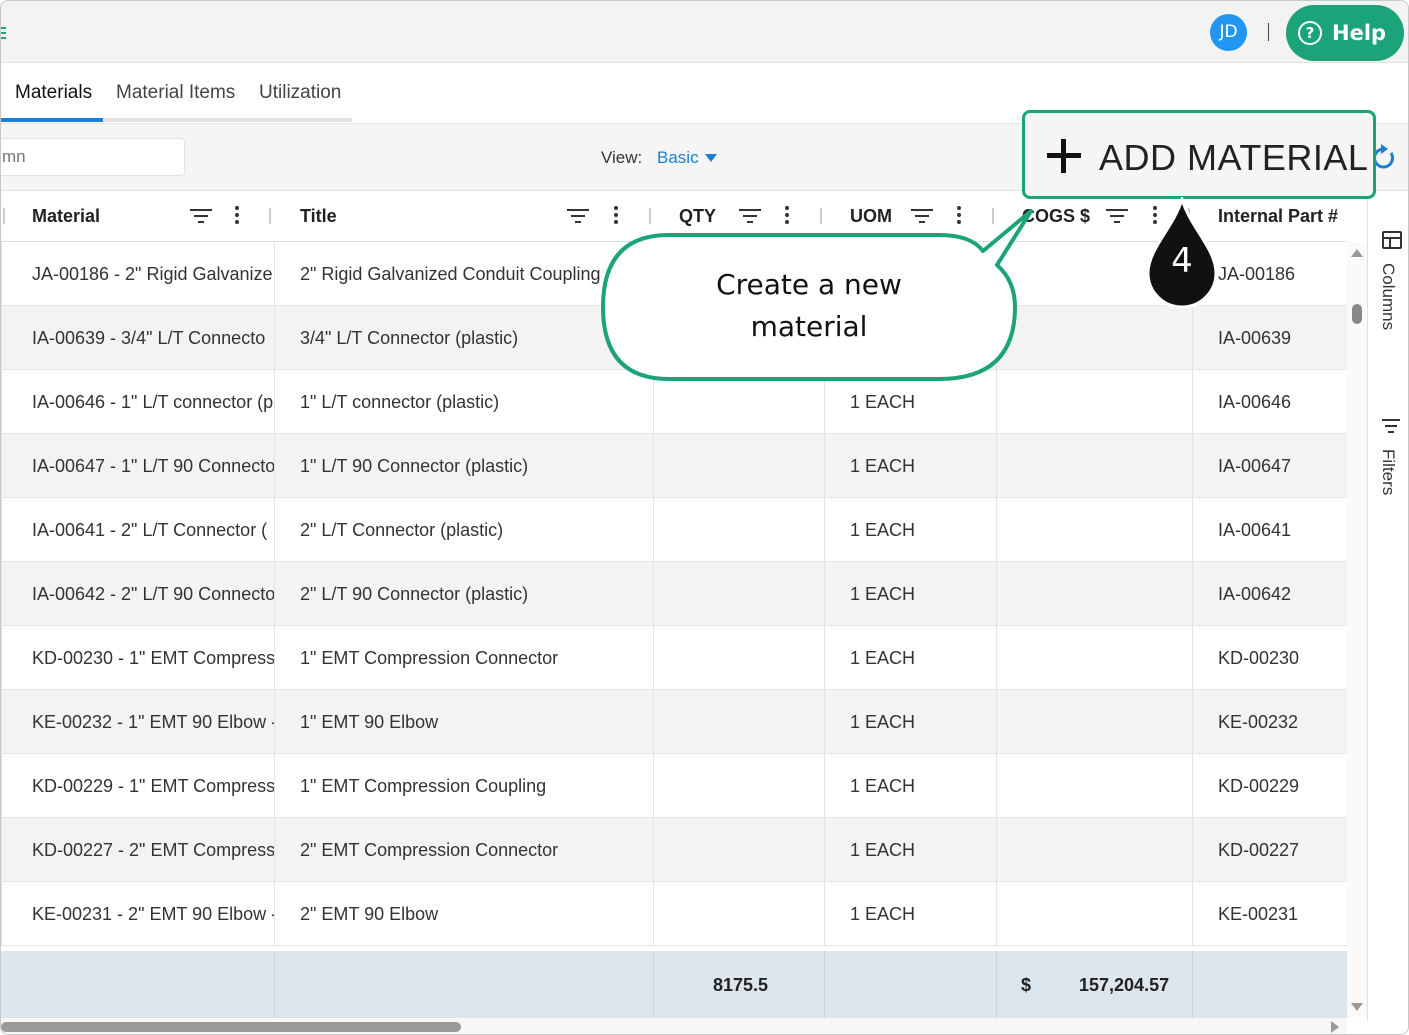  Describe the element at coordinates (1390, 286) in the screenshot. I see `columns-panel-button: Columns` at that location.